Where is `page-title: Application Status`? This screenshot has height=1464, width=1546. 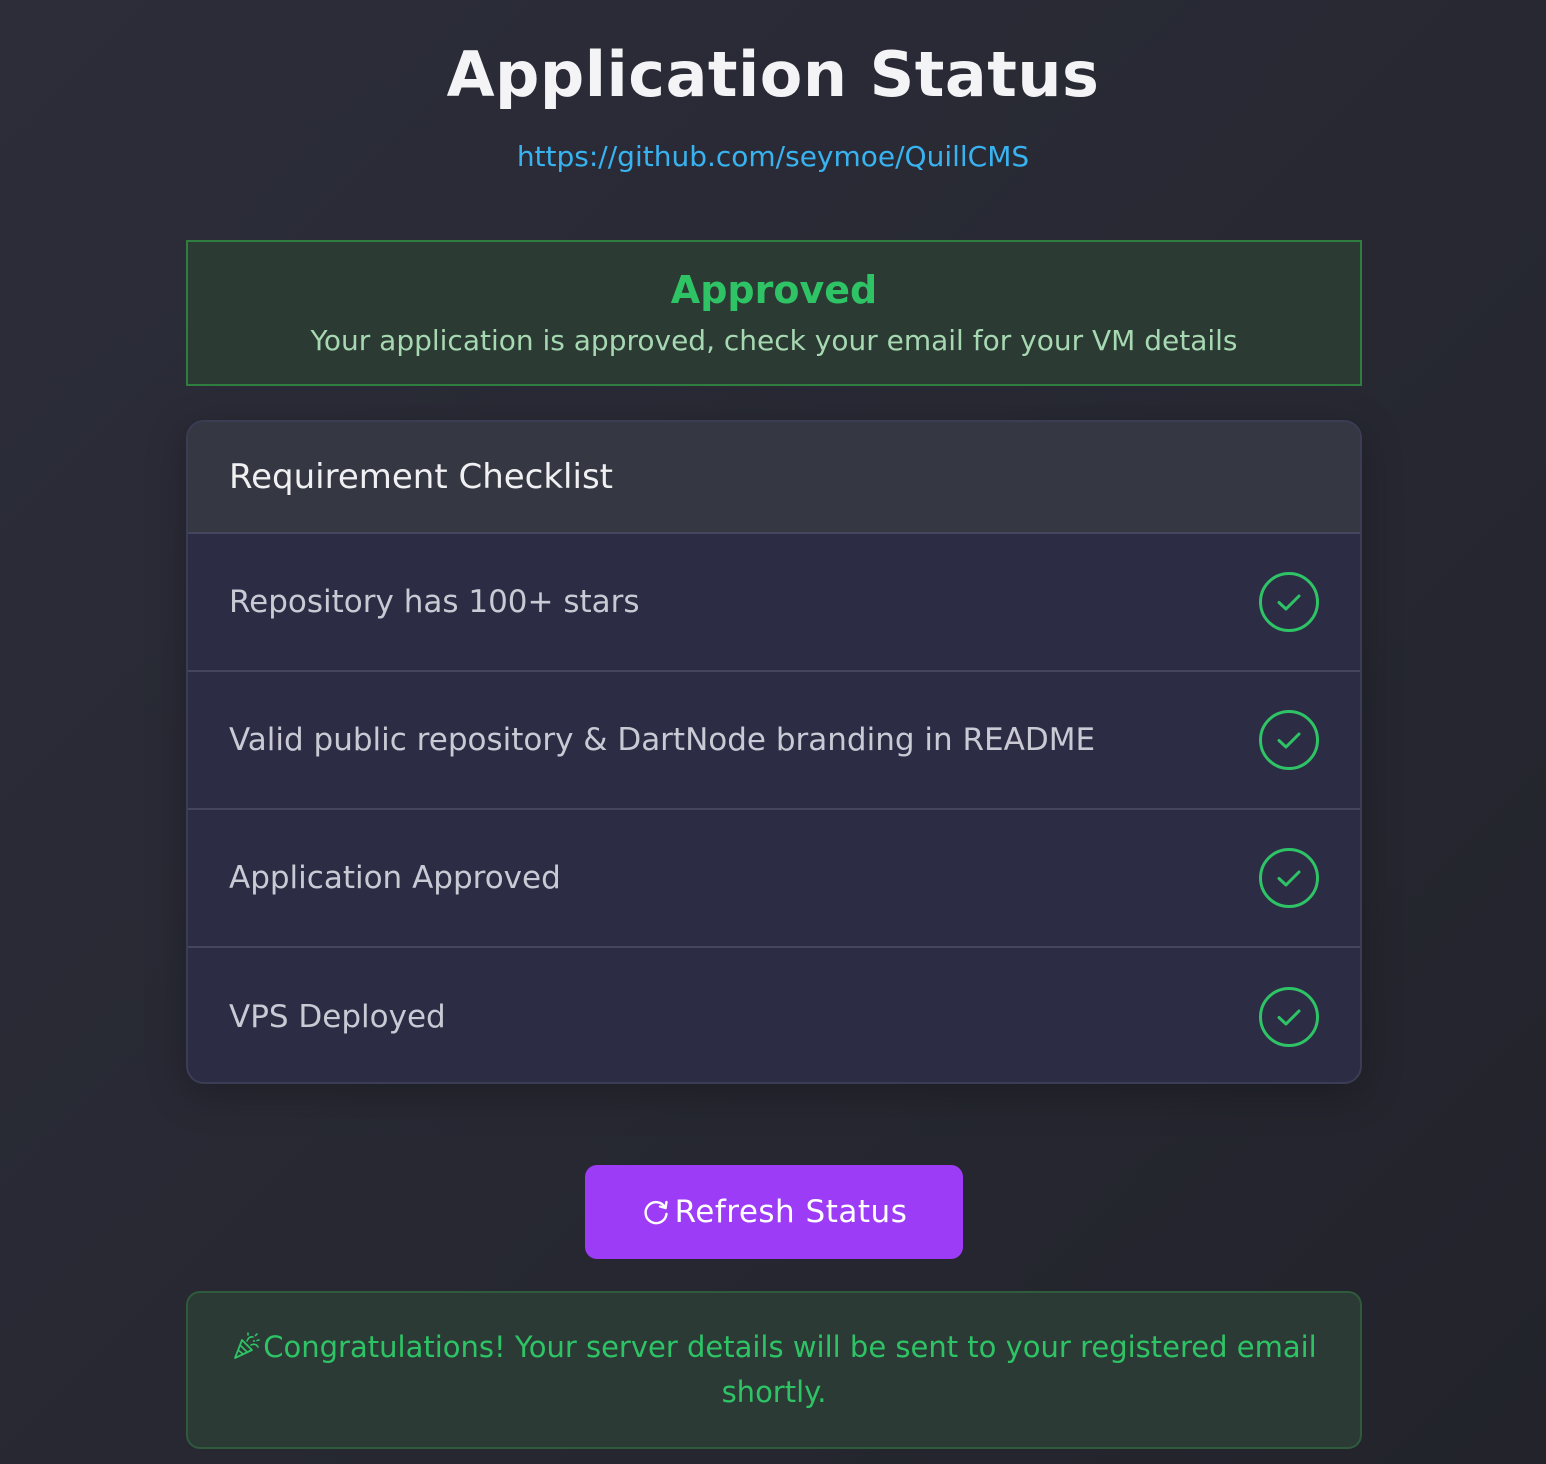 page-title: Application Status is located at coordinates (773, 74).